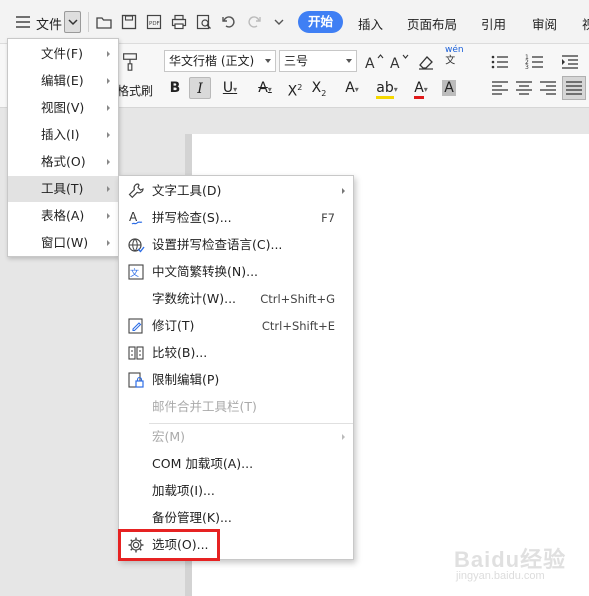  I want to click on menu-item-label: 格式(O), so click(63, 161).